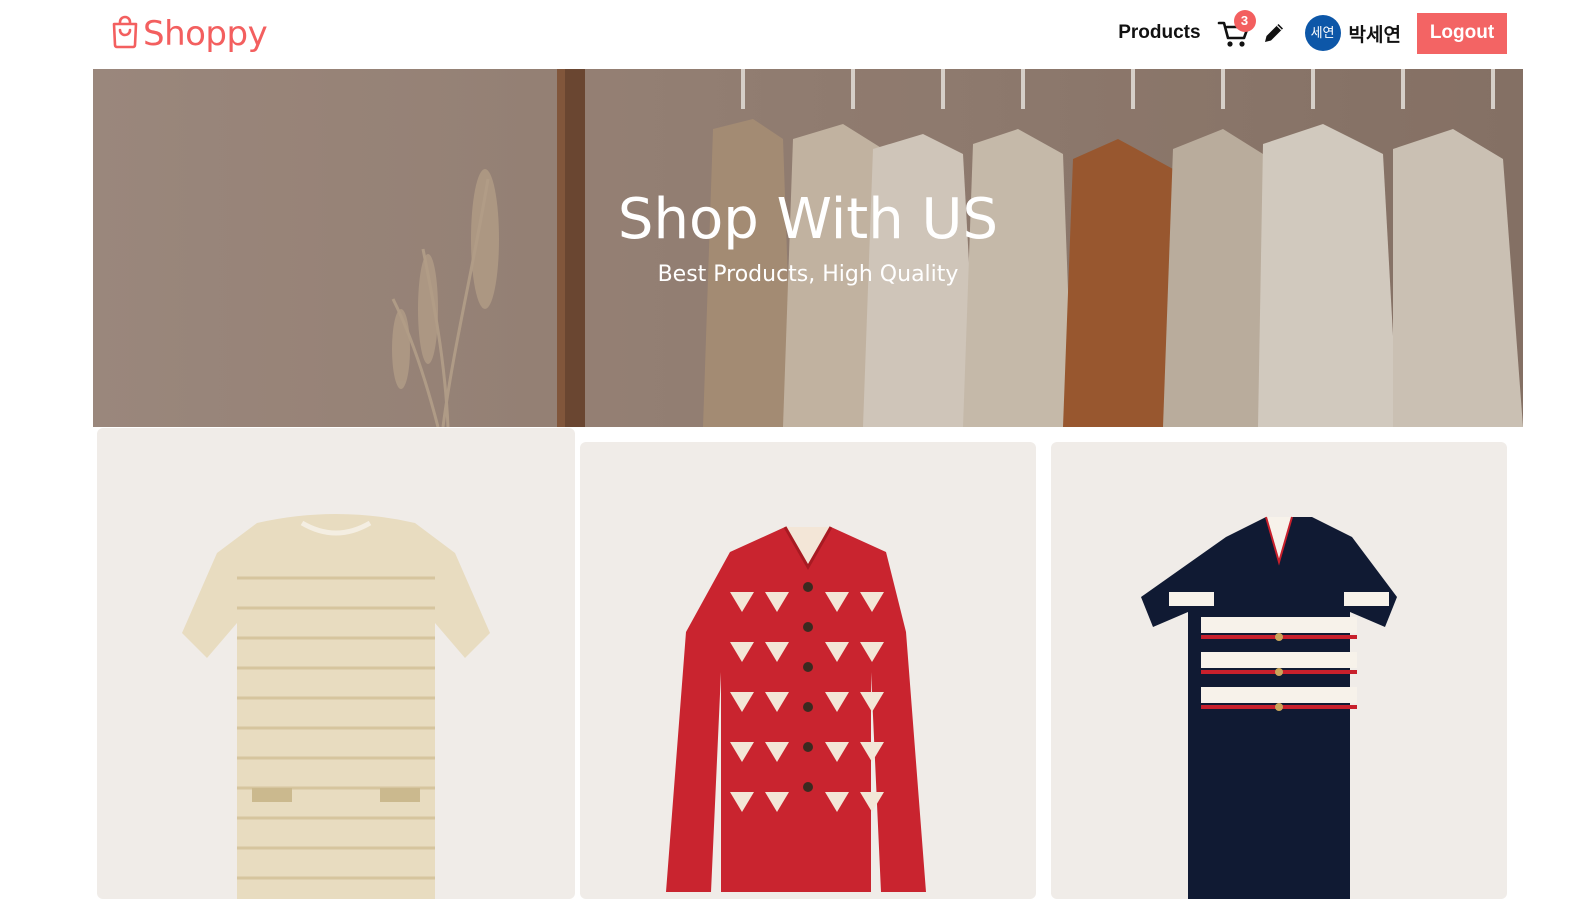 The image size is (1580, 899). What do you see at coordinates (796, 709) in the screenshot?
I see `red-pattern-jacket-image` at bounding box center [796, 709].